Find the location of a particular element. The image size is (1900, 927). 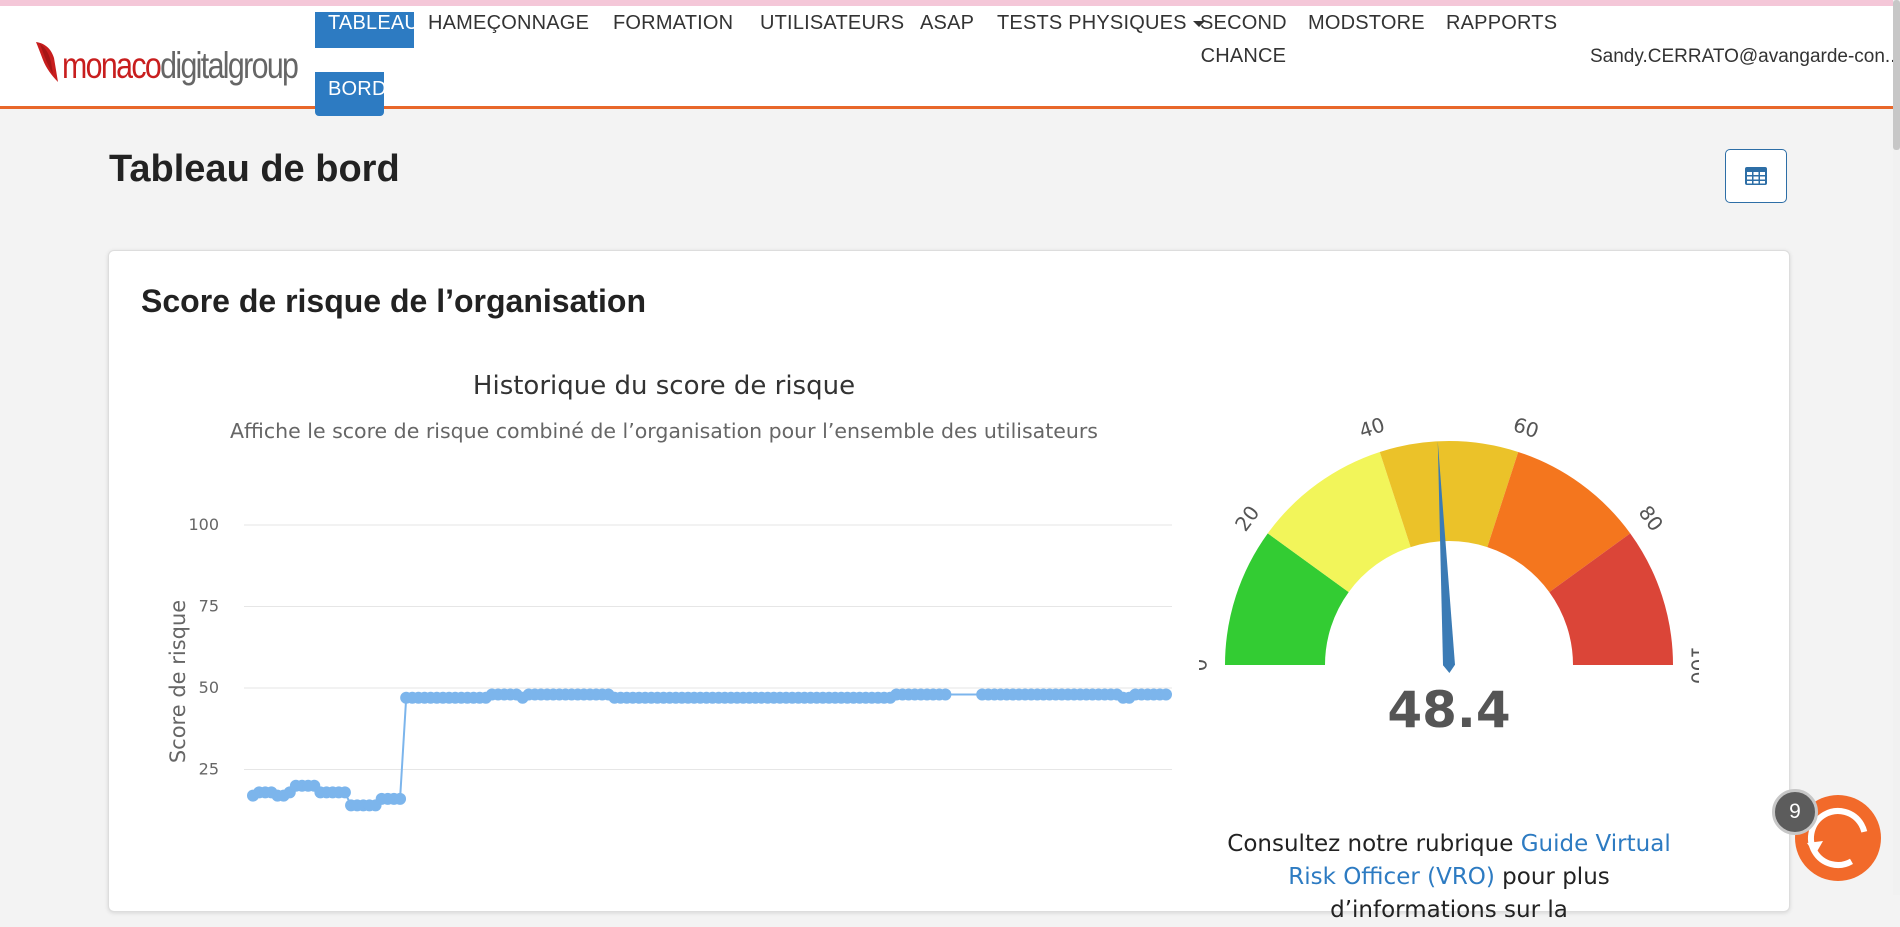

nav-item-tests-physiques: TESTS PHYSIQUES is located at coordinates (1101, 23).